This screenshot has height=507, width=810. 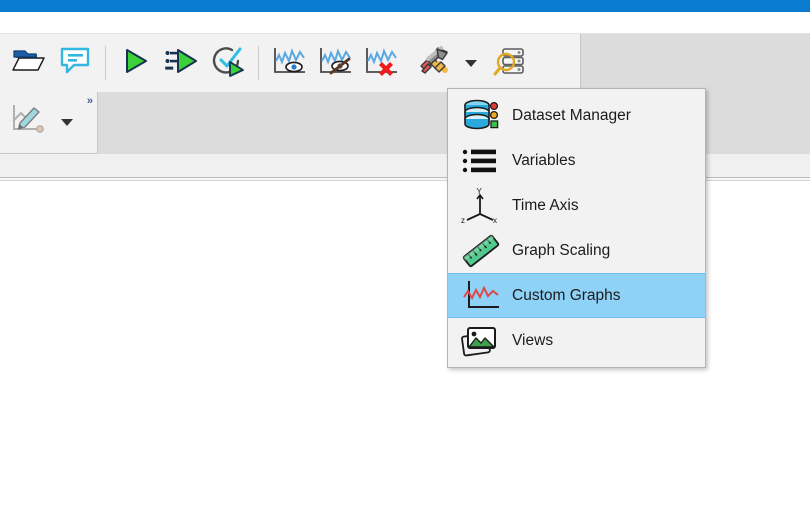 I want to click on graph-show-icon, so click(x=289, y=63).